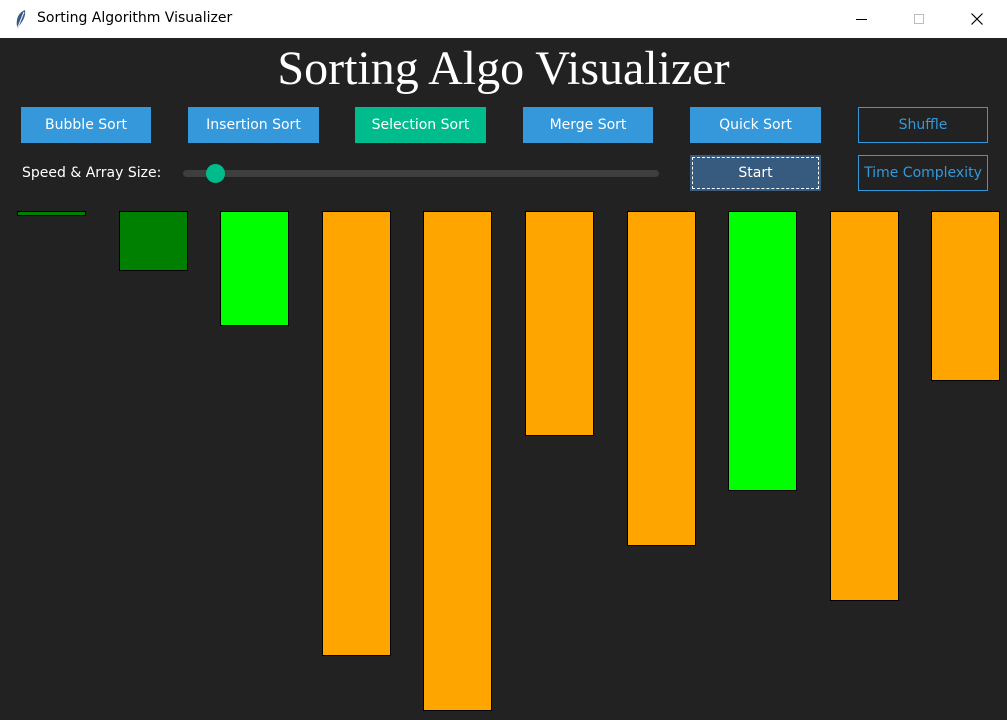  I want to click on minimize-icon, so click(861, 19).